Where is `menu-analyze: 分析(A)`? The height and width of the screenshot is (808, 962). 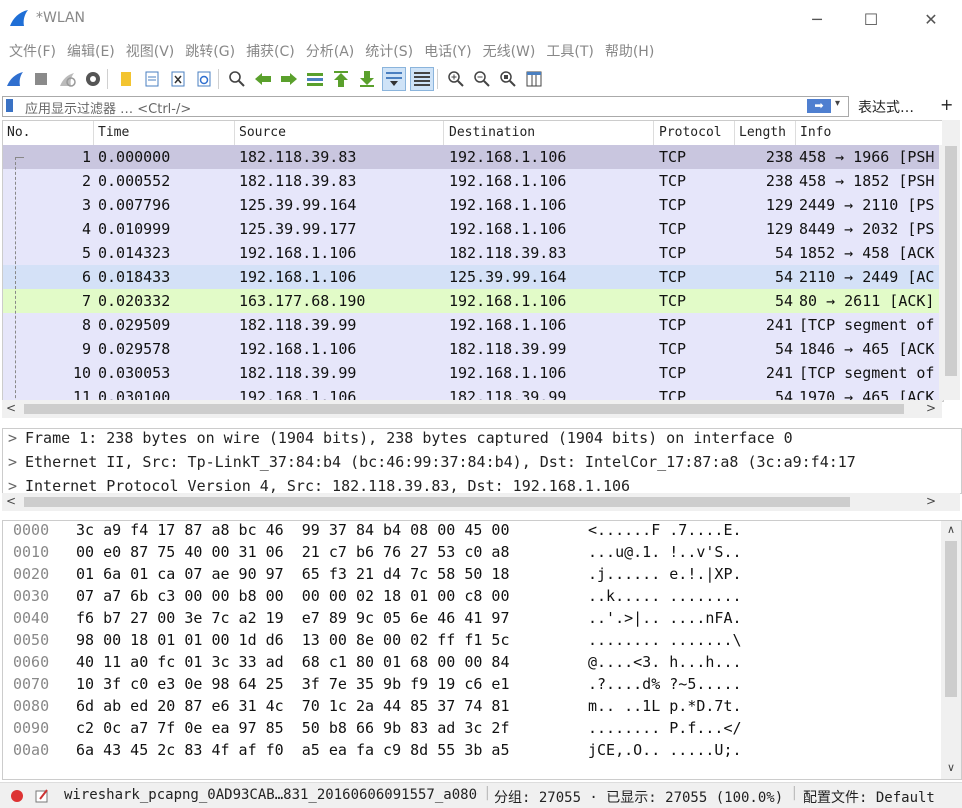 menu-analyze: 分析(A) is located at coordinates (330, 51).